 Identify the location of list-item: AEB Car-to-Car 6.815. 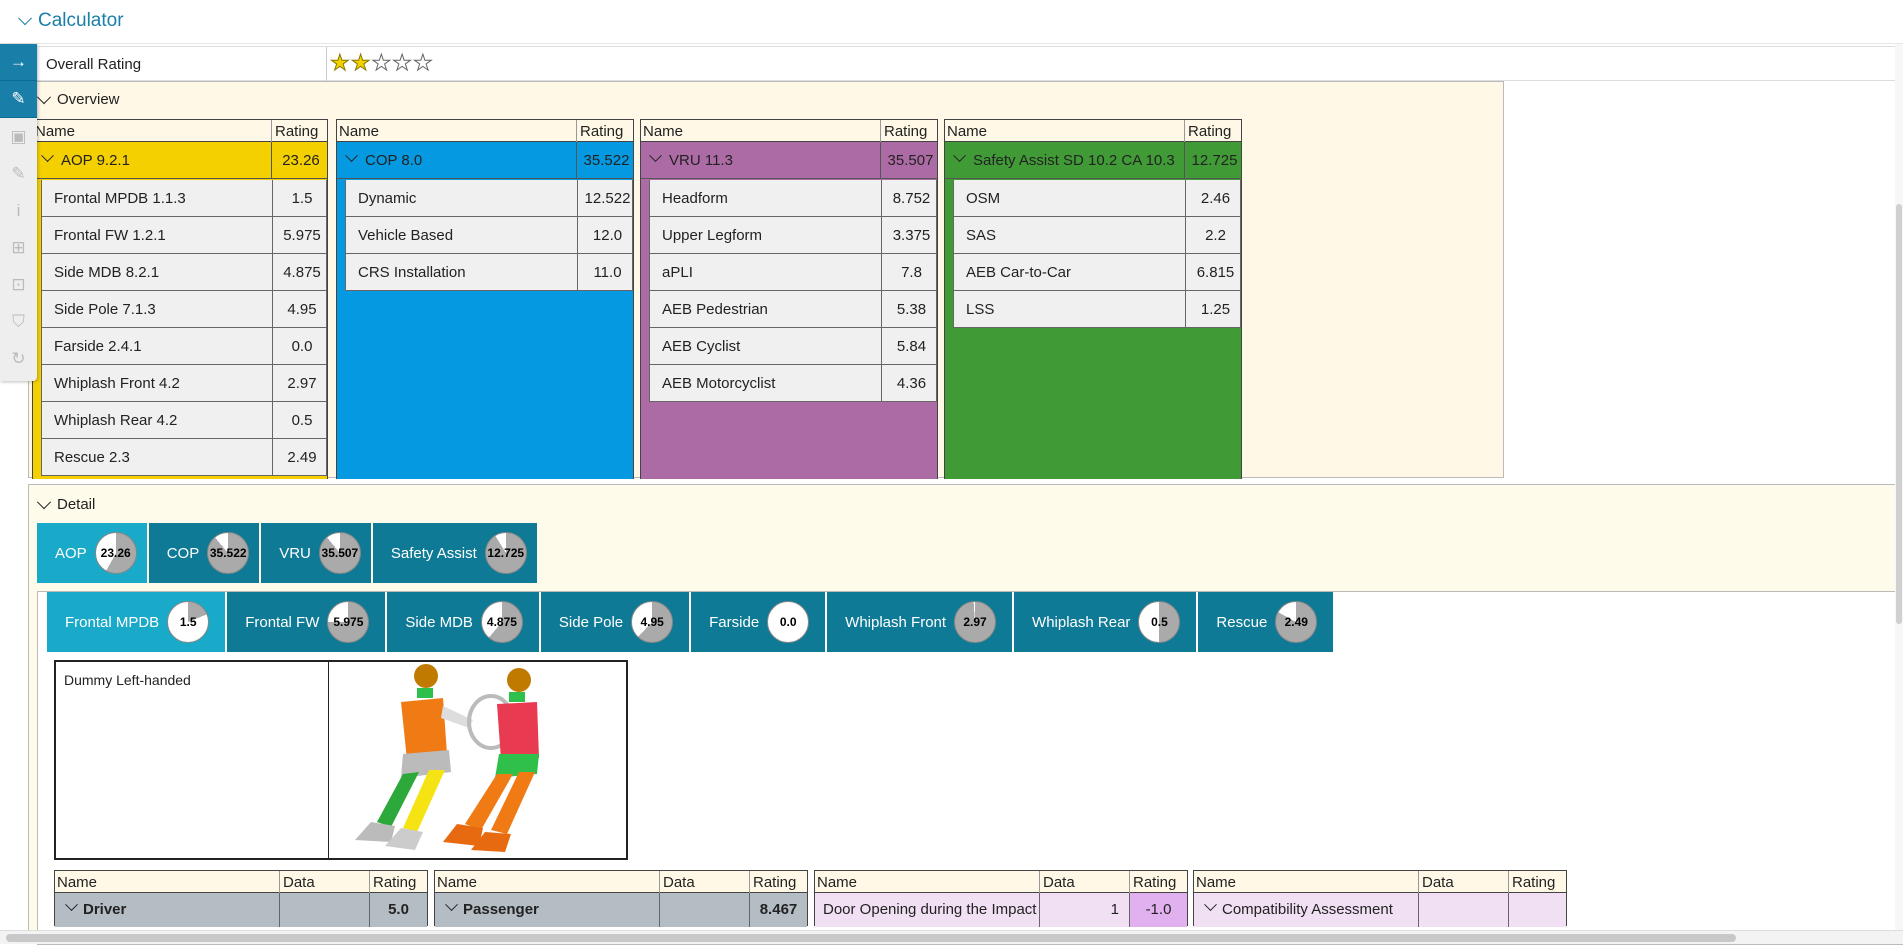
(1097, 272).